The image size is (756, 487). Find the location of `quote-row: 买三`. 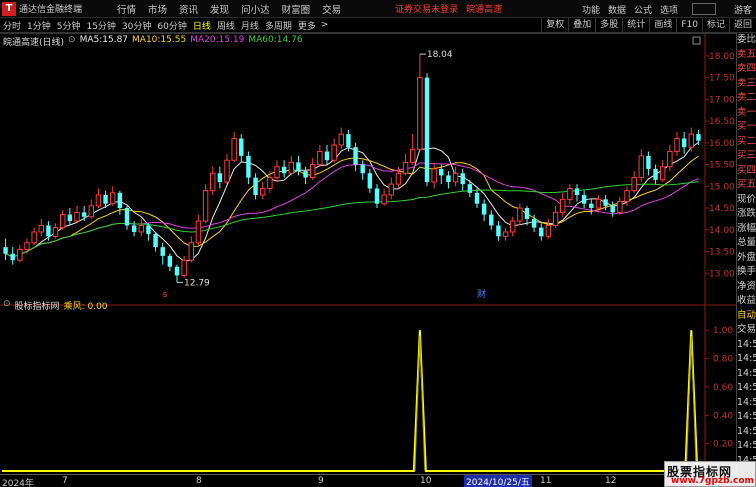

quote-row: 买三 is located at coordinates (746, 155).